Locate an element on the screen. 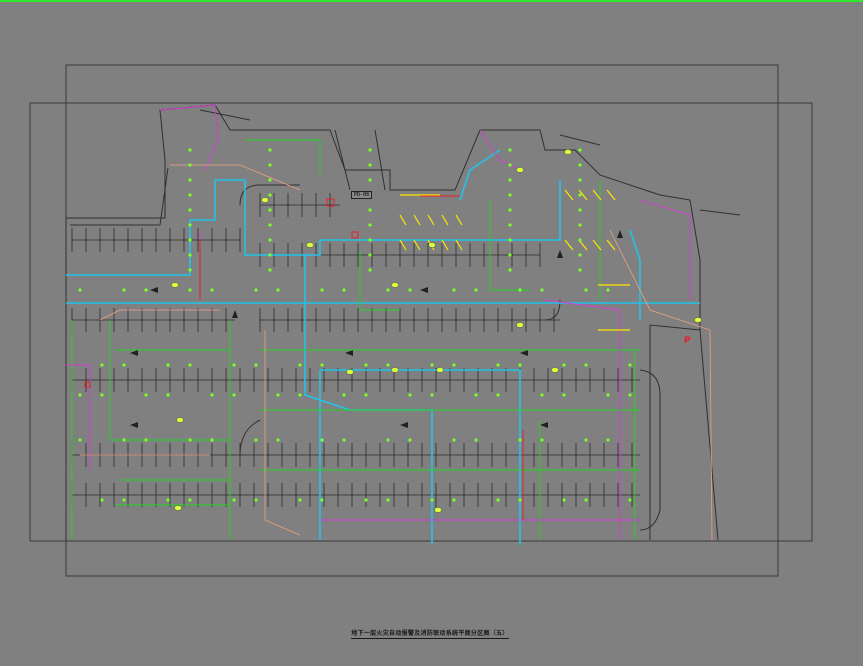 Image resolution: width=863 pixels, height=666 pixels. magenta-cable is located at coordinates (189, 137).